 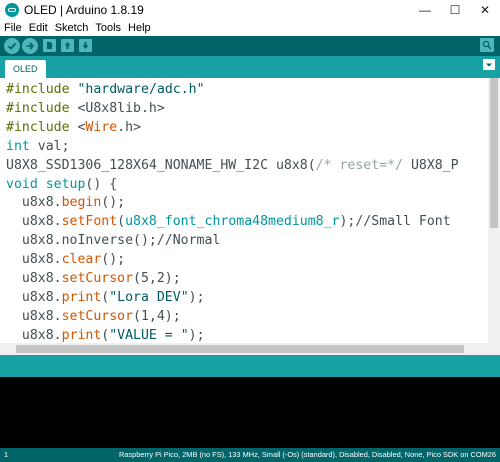 I want to click on serial-monitor-button, so click(x=487, y=45).